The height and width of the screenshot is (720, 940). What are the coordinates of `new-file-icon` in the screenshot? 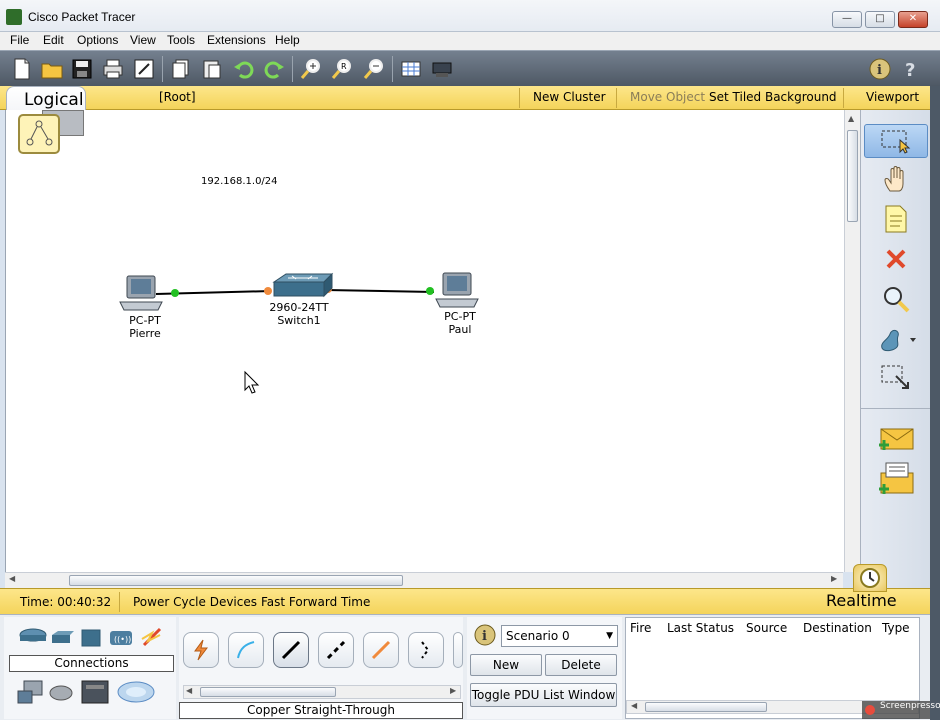 It's located at (22, 69).